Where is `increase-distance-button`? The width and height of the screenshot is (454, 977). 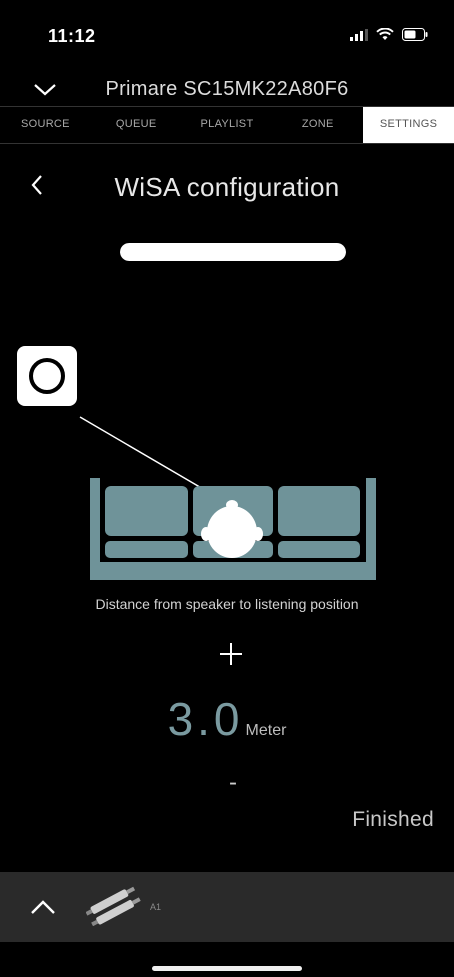 increase-distance-button is located at coordinates (231, 654).